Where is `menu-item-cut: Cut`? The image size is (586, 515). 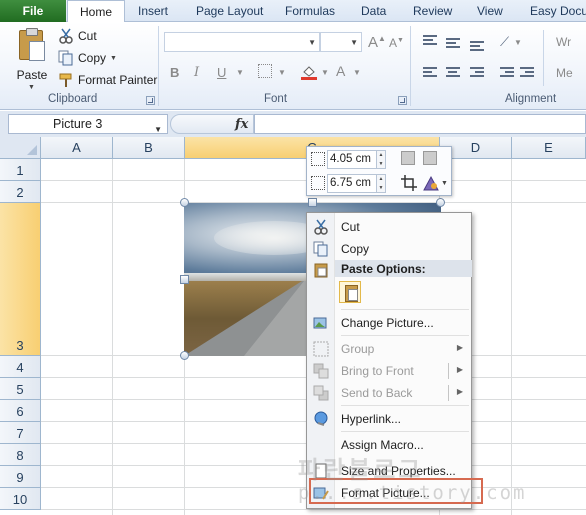
menu-item-cut: Cut is located at coordinates (389, 227).